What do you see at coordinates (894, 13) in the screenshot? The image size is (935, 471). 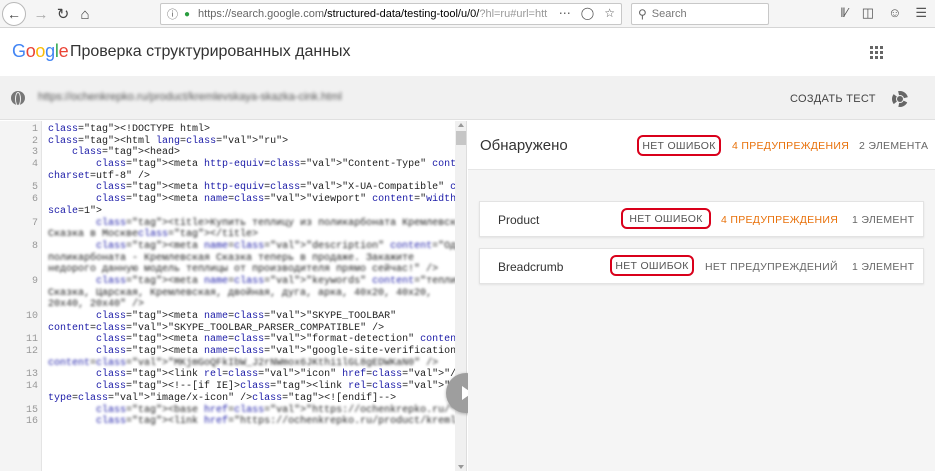 I see `account-icon: ☺` at bounding box center [894, 13].